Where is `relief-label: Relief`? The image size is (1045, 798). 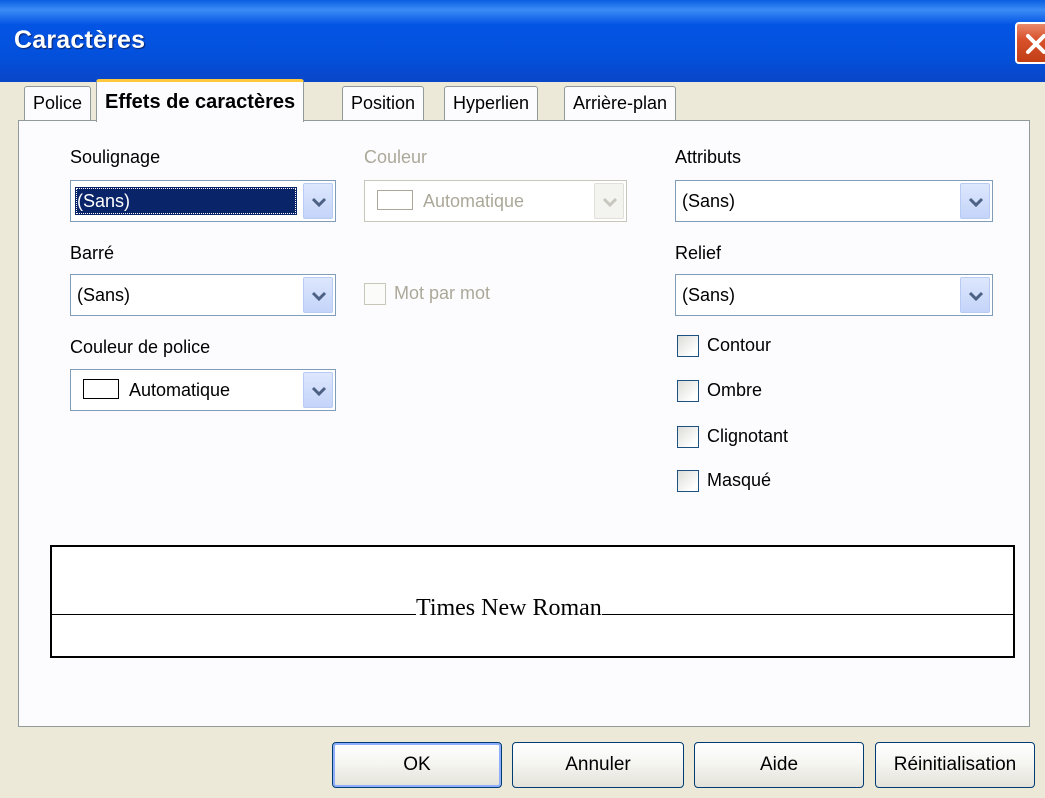 relief-label: Relief is located at coordinates (698, 253).